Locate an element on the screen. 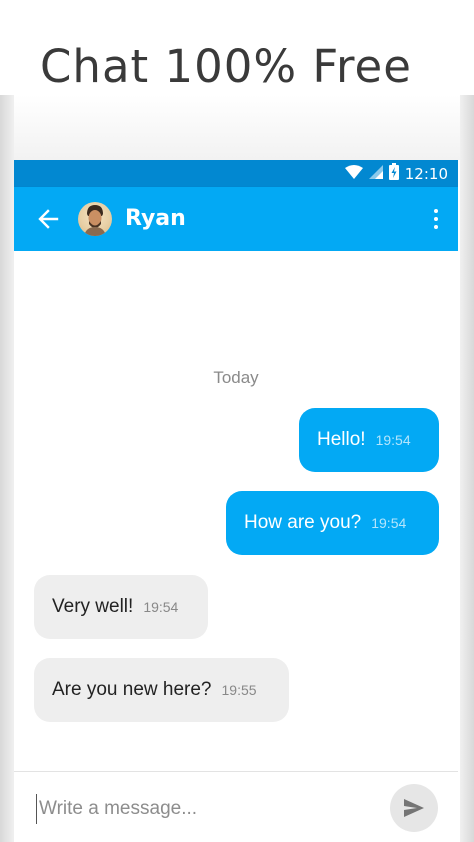 The height and width of the screenshot is (842, 474). message-text: Are you new here? is located at coordinates (132, 689).